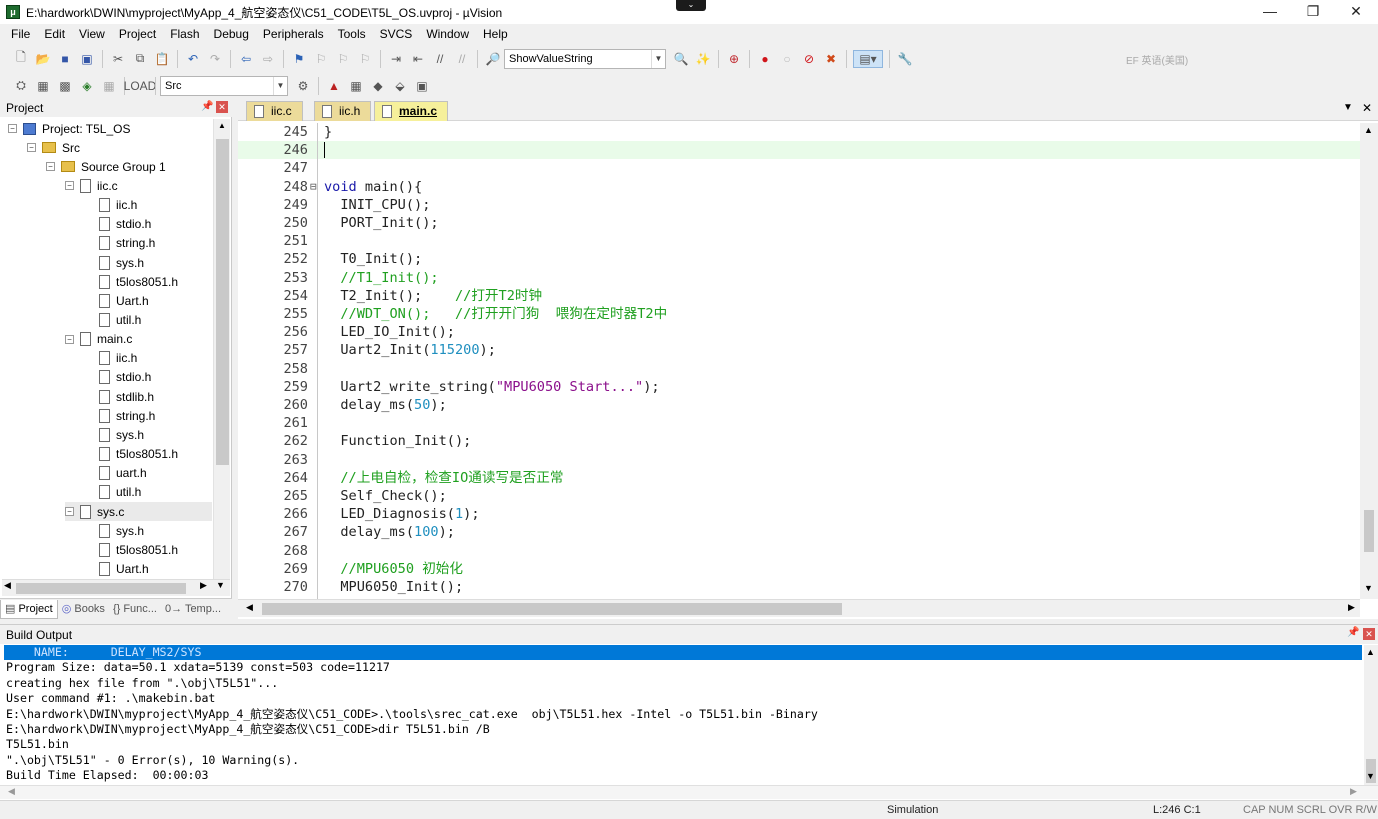 The image size is (1378, 819). What do you see at coordinates (116, 300) in the screenshot?
I see `tree-node: Uart.h` at bounding box center [116, 300].